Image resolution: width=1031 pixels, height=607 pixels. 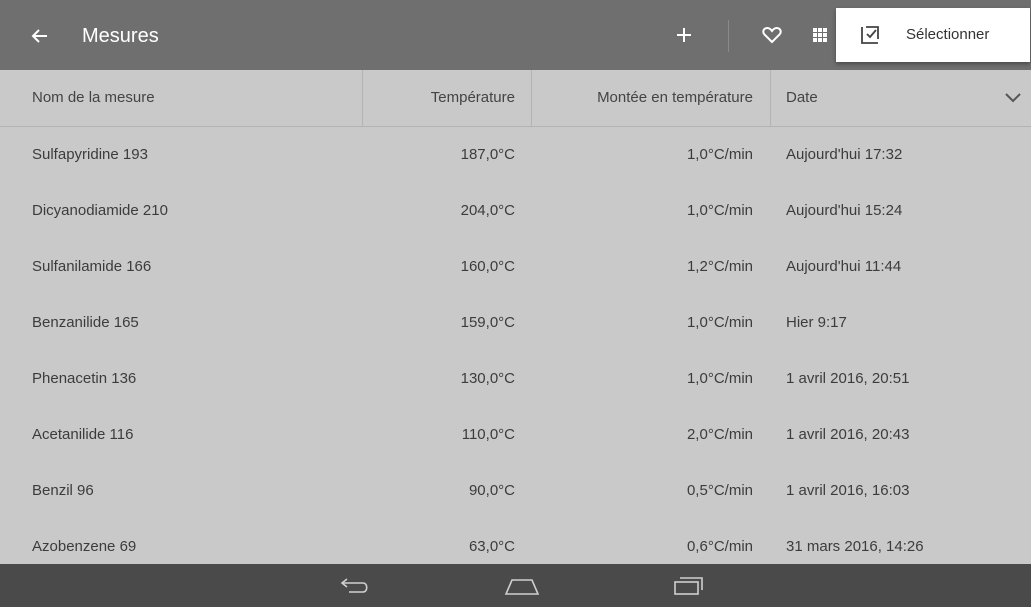 What do you see at coordinates (491, 490) in the screenshot?
I see `cell-temperature: 90,0°C` at bounding box center [491, 490].